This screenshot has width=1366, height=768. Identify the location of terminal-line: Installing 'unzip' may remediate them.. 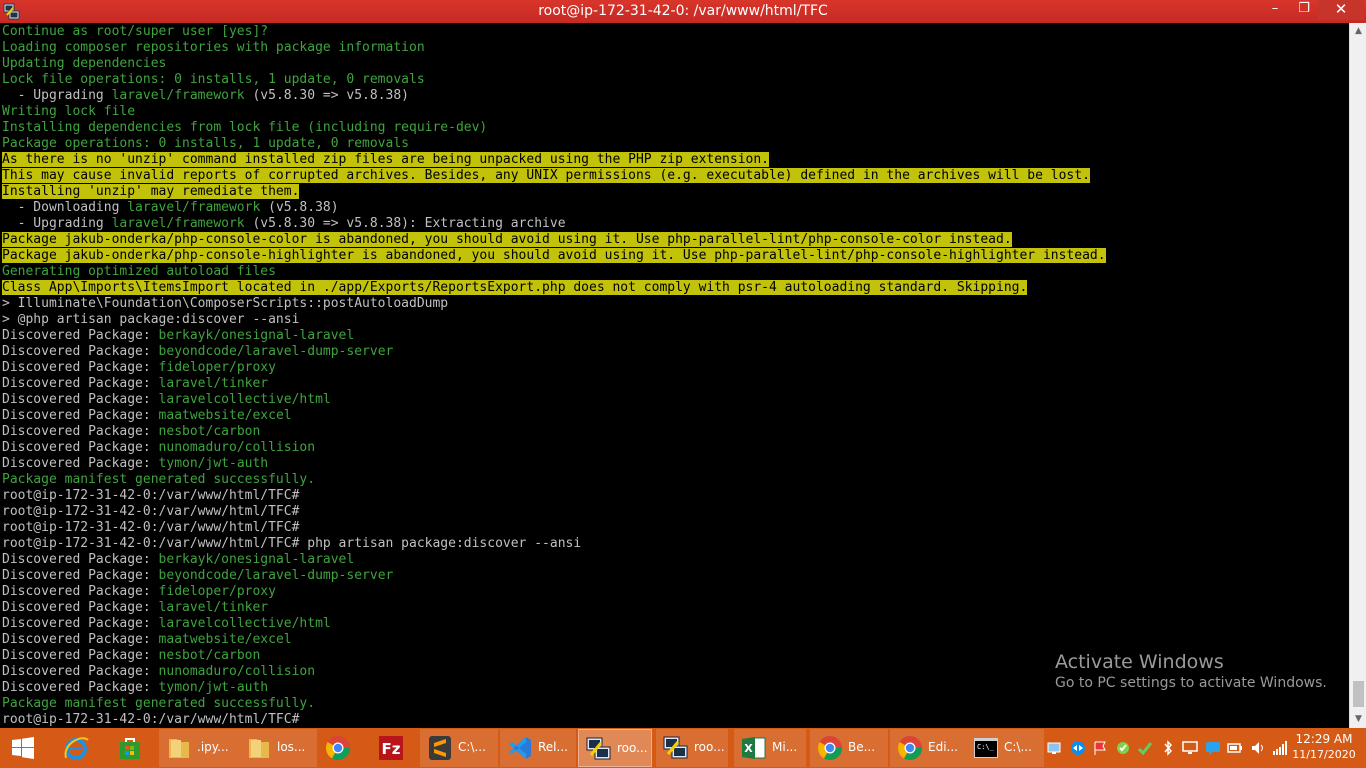
(554, 192).